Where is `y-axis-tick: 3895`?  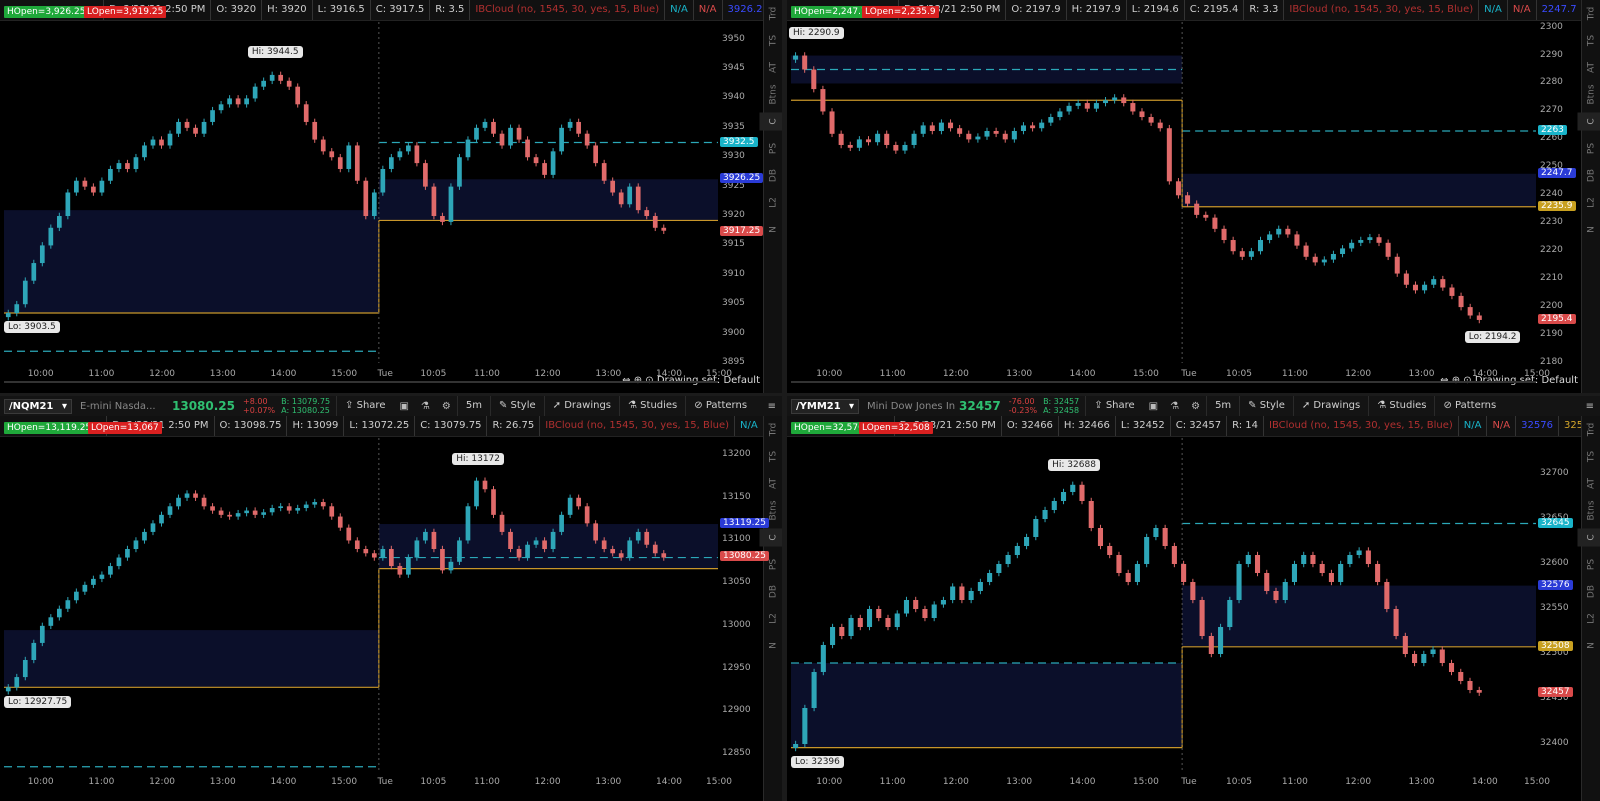
y-axis-tick: 3895 is located at coordinates (733, 362).